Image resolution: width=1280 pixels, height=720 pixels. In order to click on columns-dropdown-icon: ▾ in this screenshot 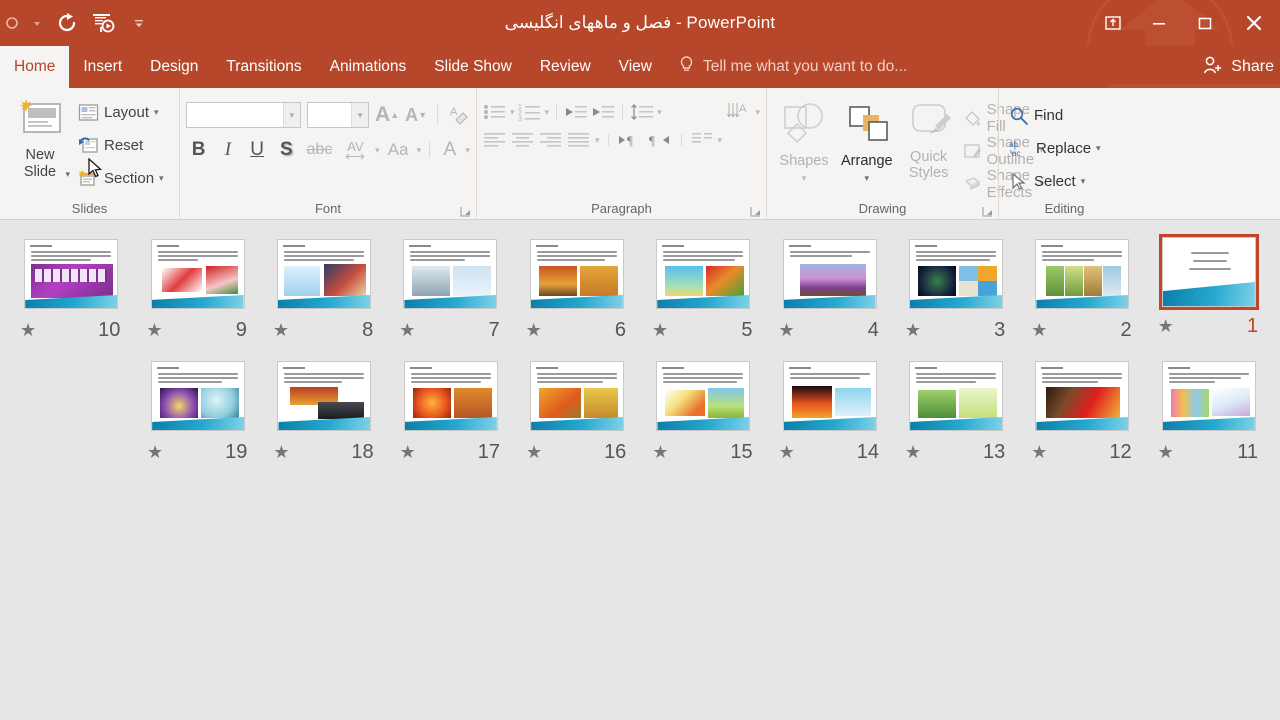, I will do `click(720, 140)`.